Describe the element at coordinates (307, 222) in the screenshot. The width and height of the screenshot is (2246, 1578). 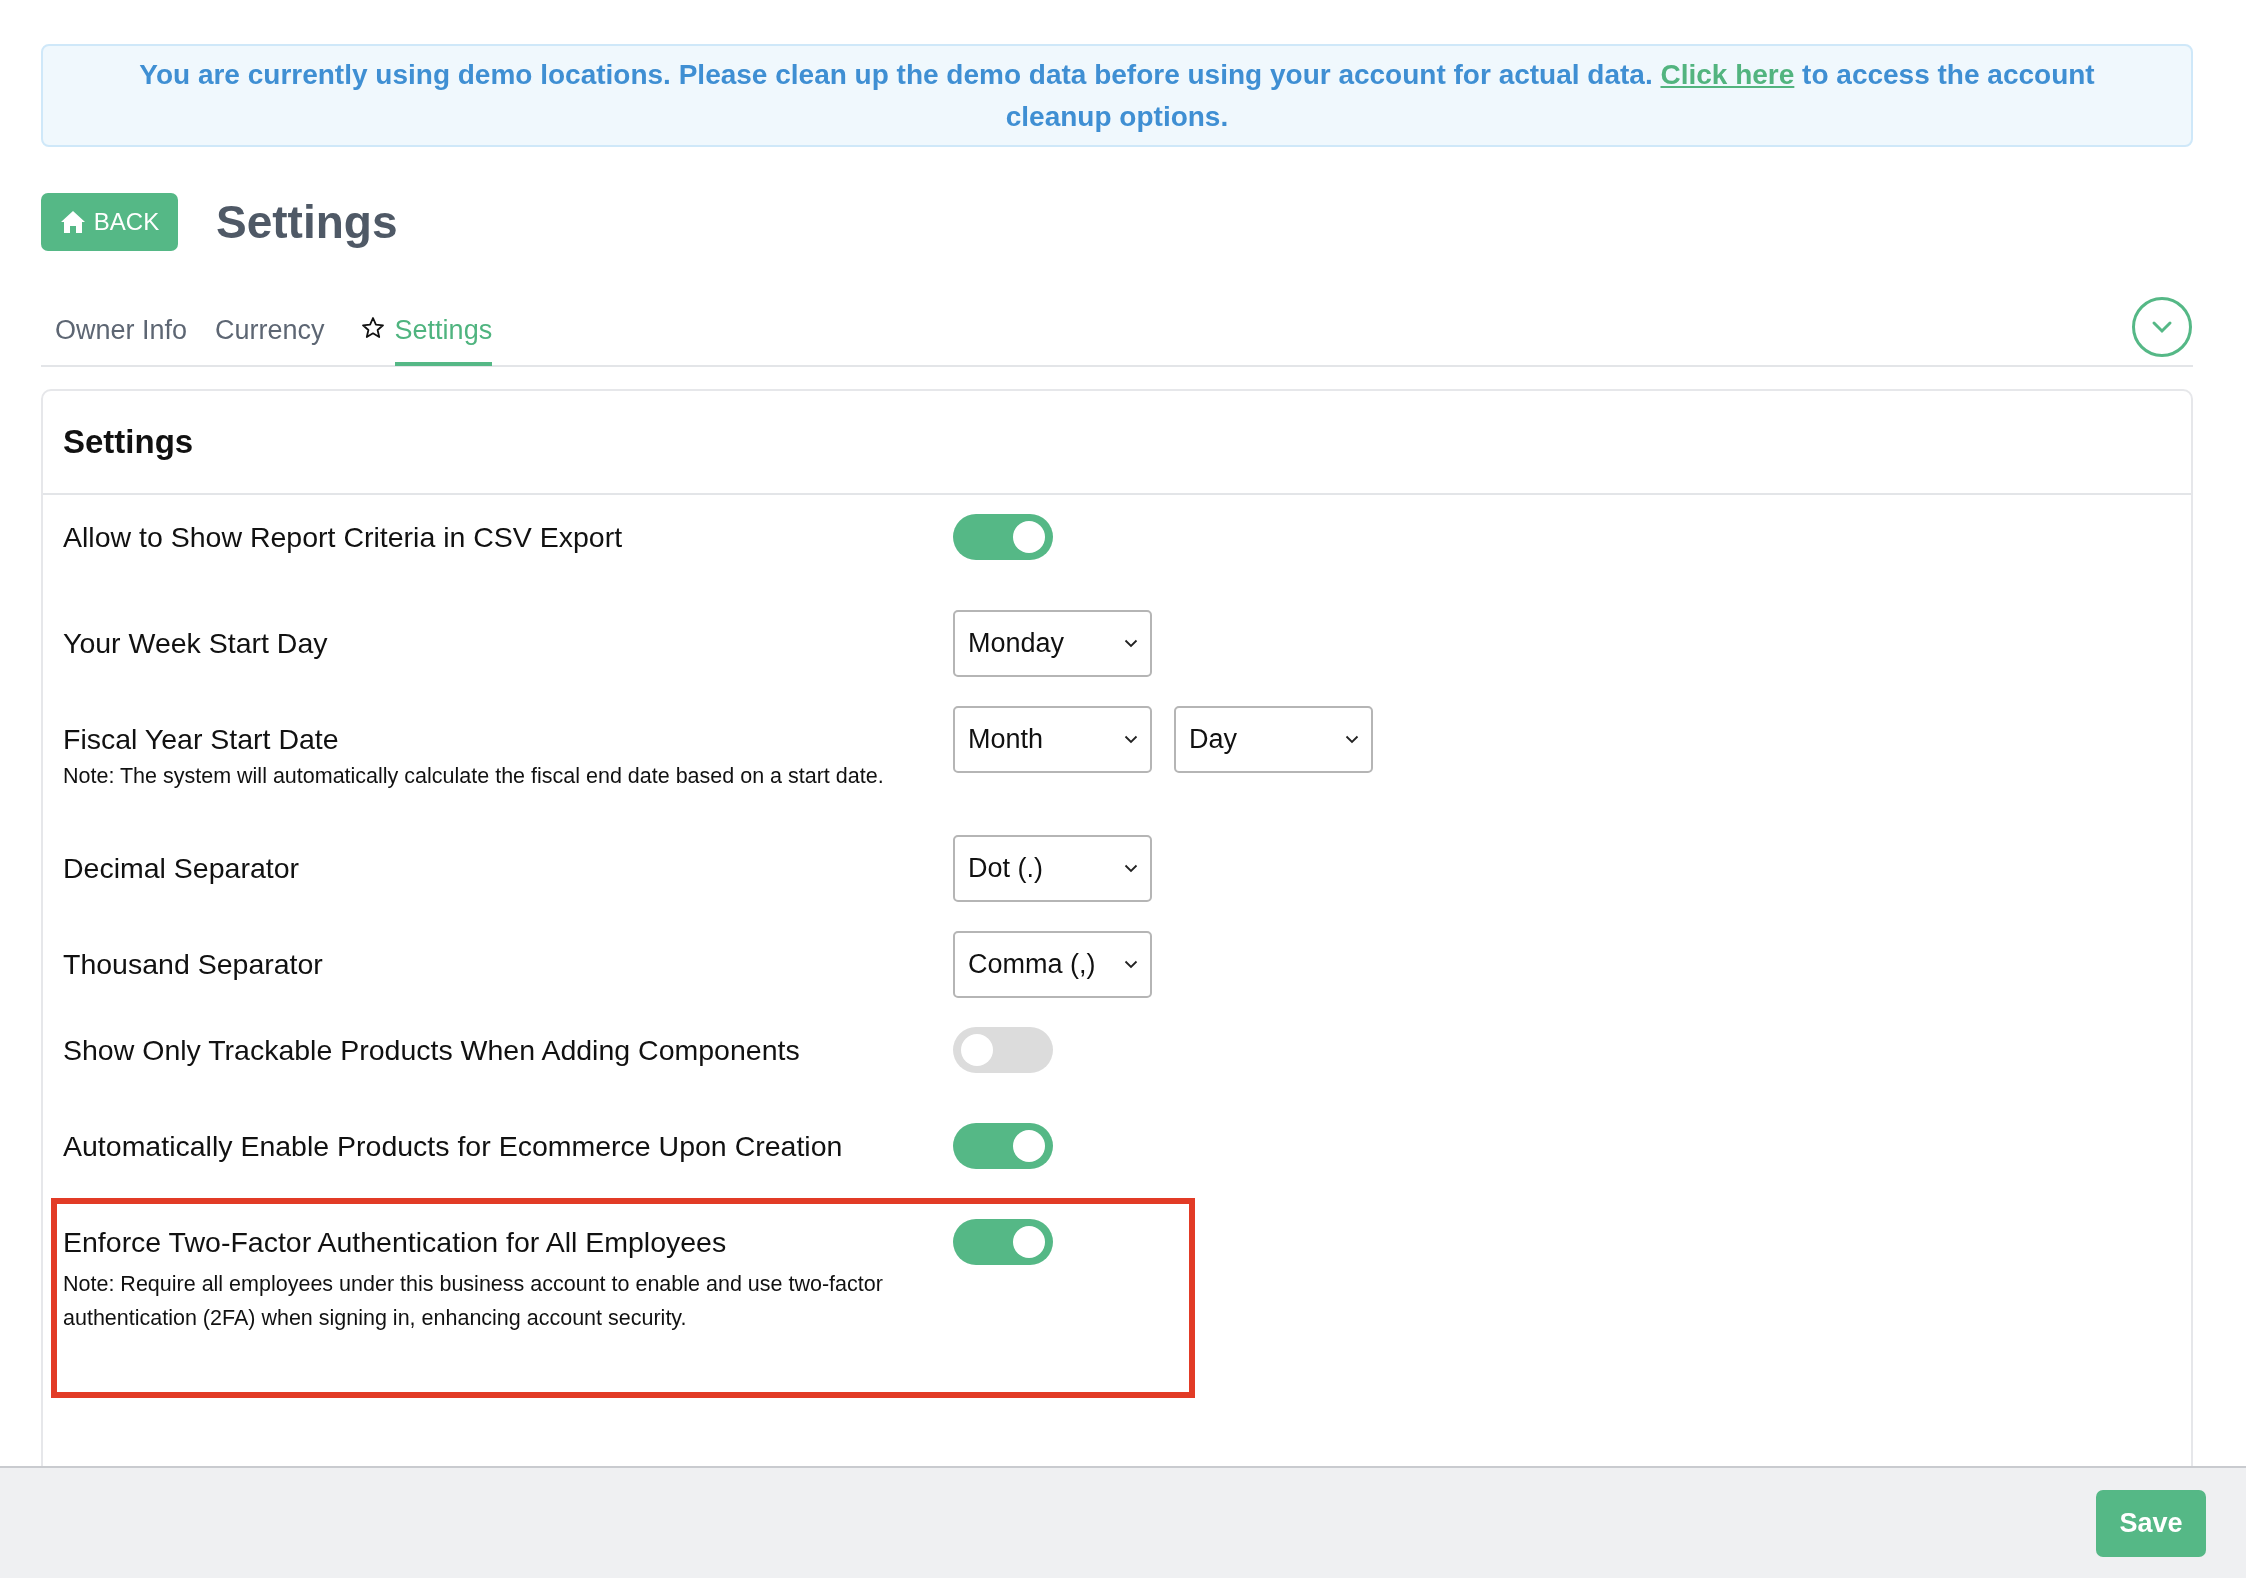
I see `page-title: Settings` at that location.